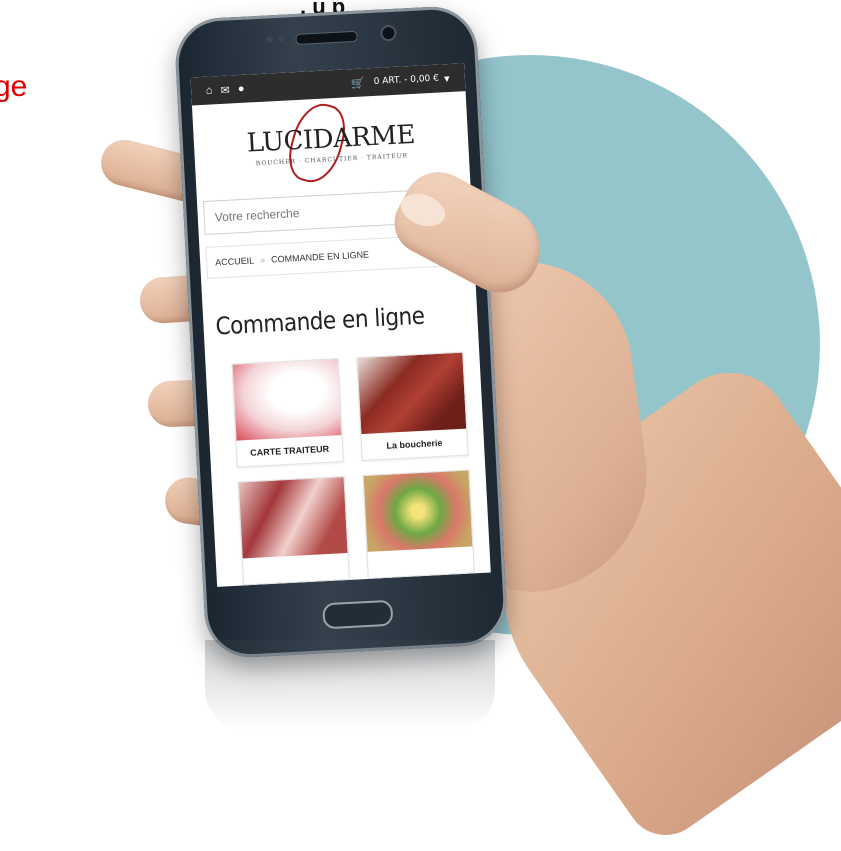 This screenshot has width=841, height=851. What do you see at coordinates (350, 685) in the screenshot?
I see `phone-reflection` at bounding box center [350, 685].